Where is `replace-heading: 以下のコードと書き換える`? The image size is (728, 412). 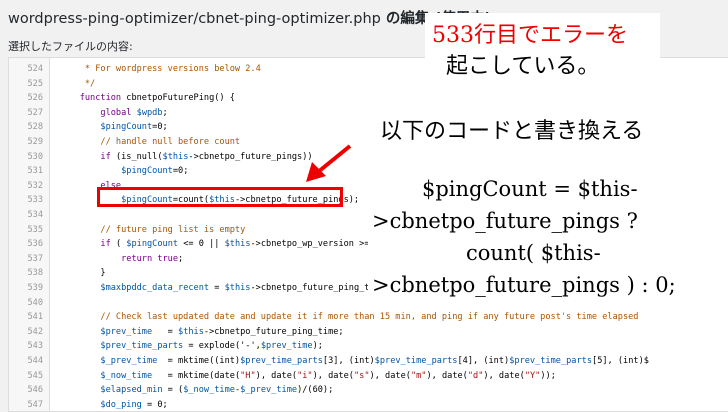 replace-heading: 以下のコードと書き換える is located at coordinates (512, 131).